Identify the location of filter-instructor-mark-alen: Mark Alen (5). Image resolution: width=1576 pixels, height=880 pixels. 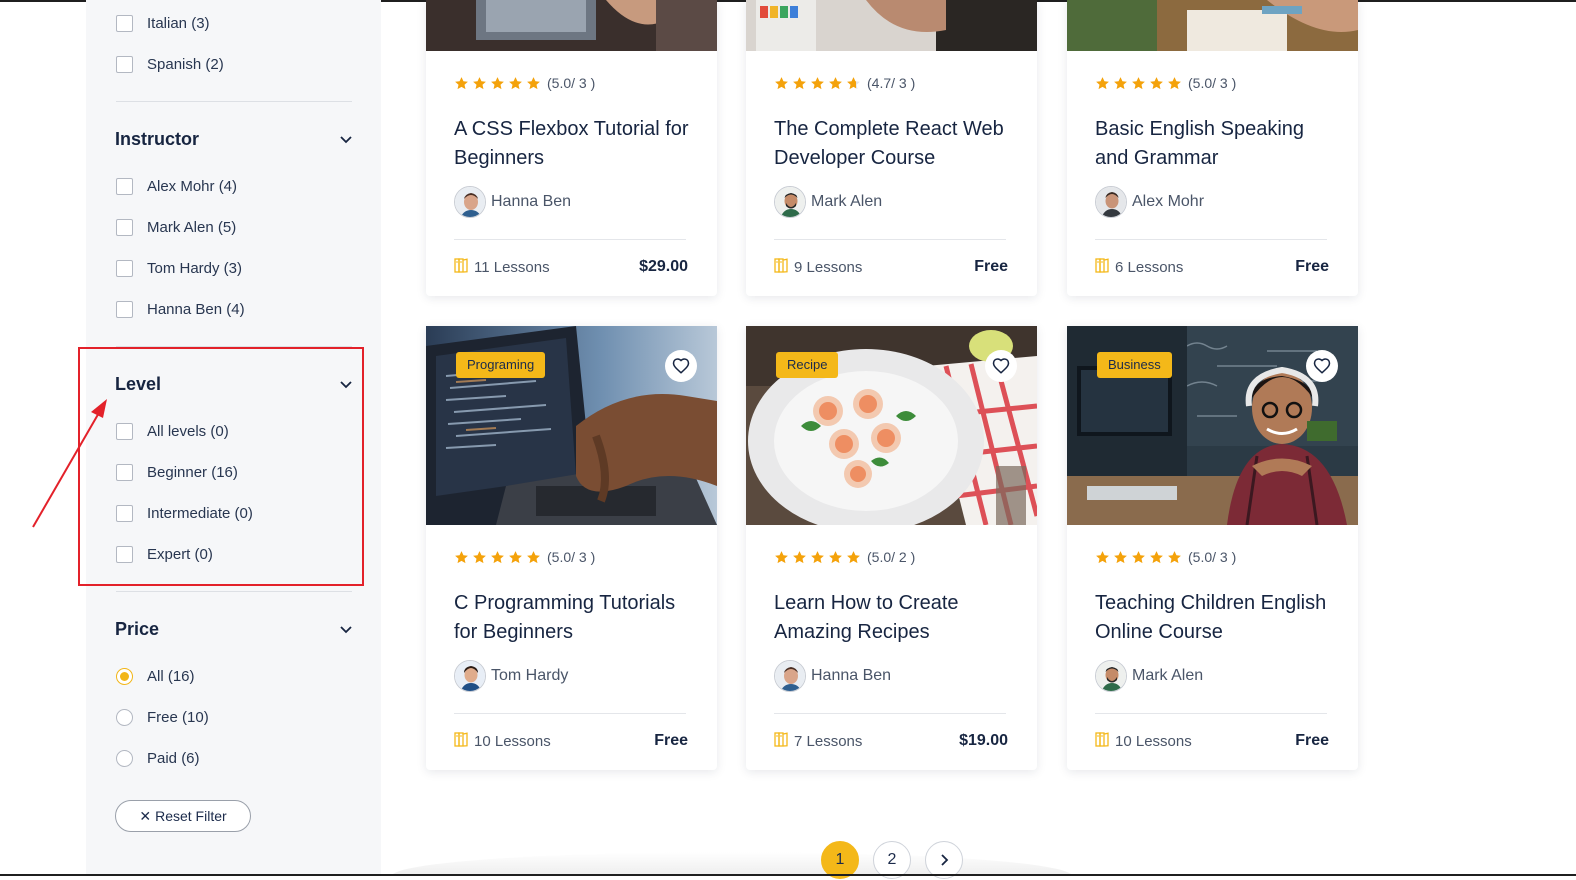
(176, 227).